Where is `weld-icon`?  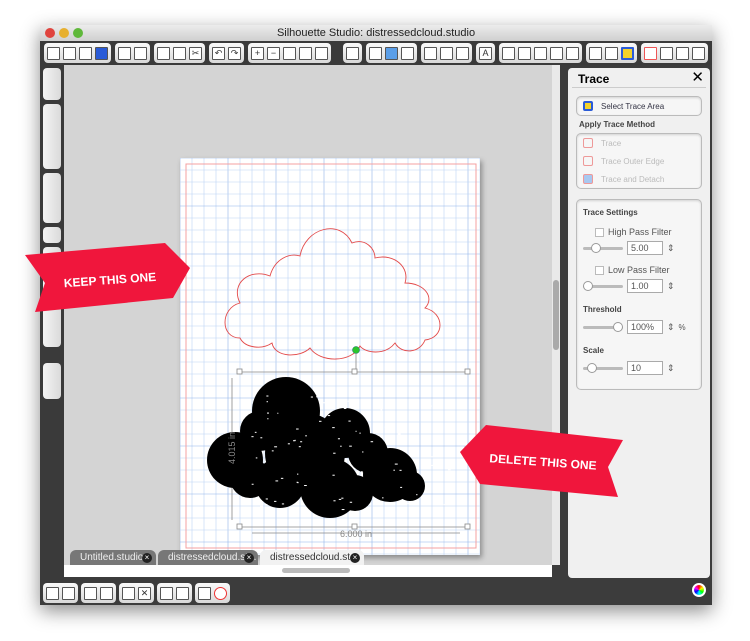 weld-icon is located at coordinates (128, 593).